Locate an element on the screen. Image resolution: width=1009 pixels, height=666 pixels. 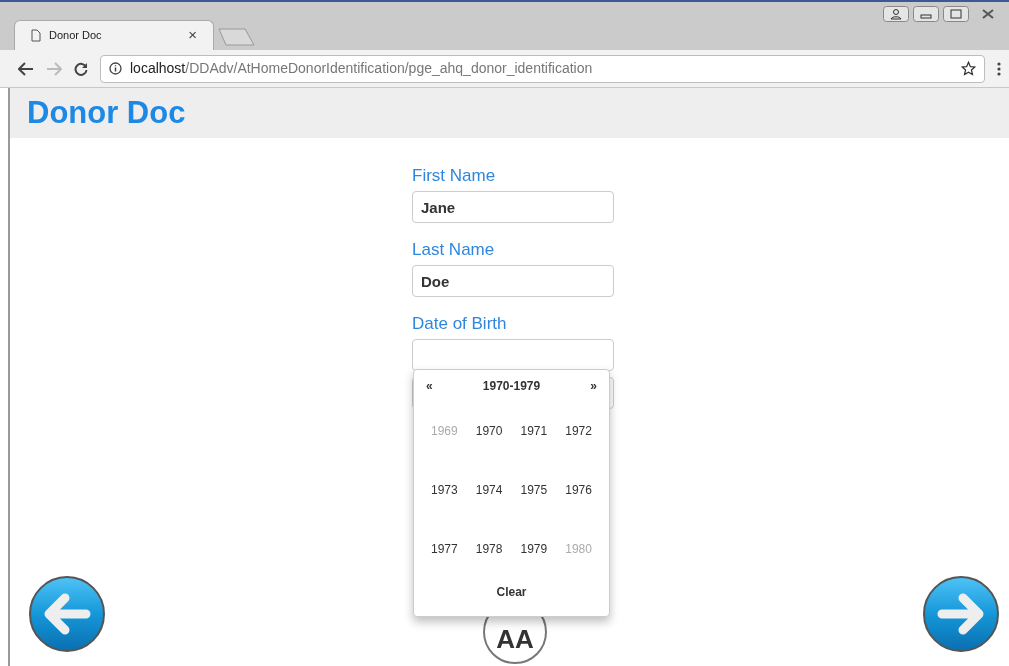
field-label: Last Name is located at coordinates (454, 250).